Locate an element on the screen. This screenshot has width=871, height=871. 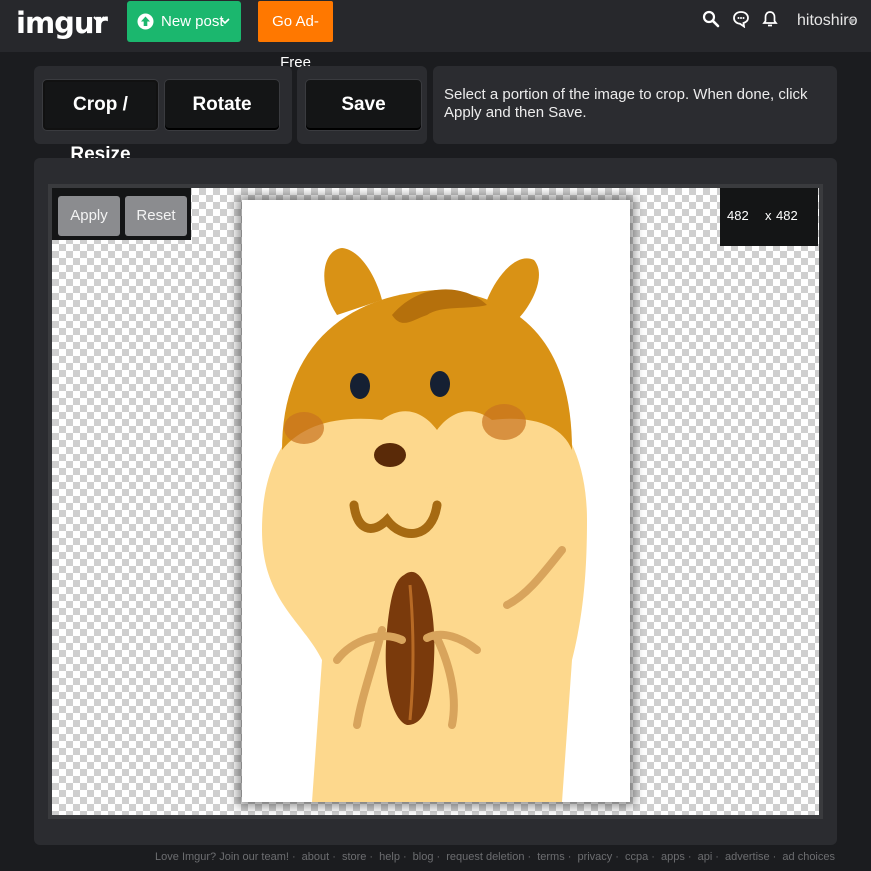
new-post-button: New post is located at coordinates (184, 21).